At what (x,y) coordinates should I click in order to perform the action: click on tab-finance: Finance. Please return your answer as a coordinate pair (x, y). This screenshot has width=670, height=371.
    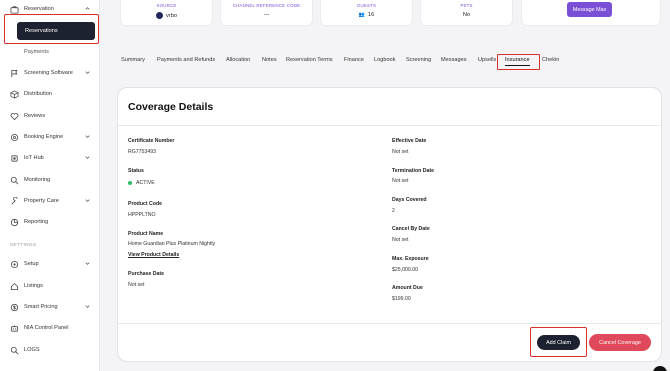
    Looking at the image, I should click on (354, 60).